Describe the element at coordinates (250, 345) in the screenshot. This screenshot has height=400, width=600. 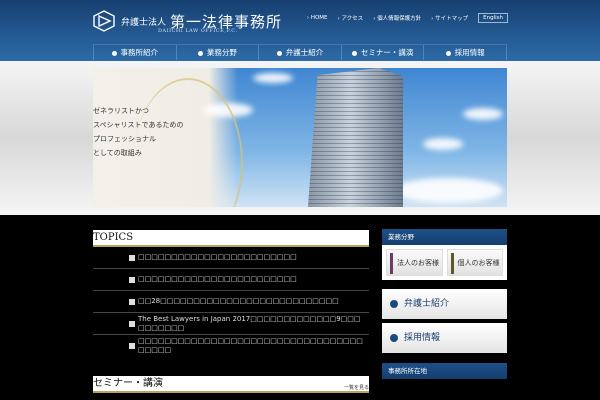
I see `topic-text: □□□□□□□□□□□□□□□□□□□□□□□□□□□□□□□□□□□□□□□` at that location.